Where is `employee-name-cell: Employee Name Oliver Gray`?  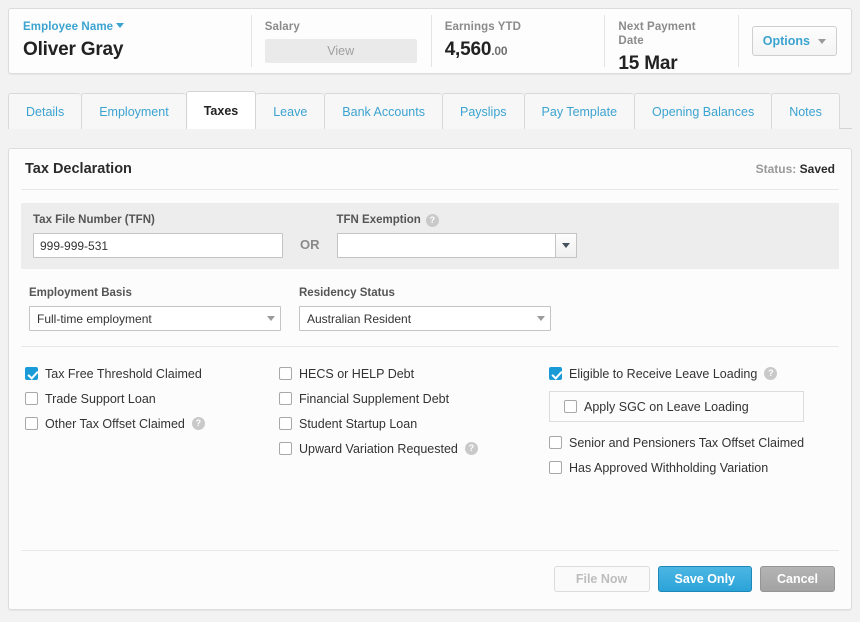 employee-name-cell: Employee Name Oliver Gray is located at coordinates (130, 41).